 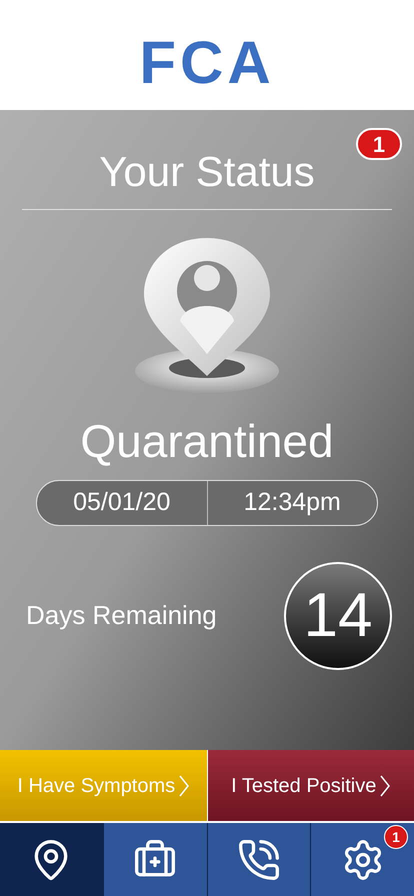 I want to click on notification-badge: 1, so click(x=379, y=144).